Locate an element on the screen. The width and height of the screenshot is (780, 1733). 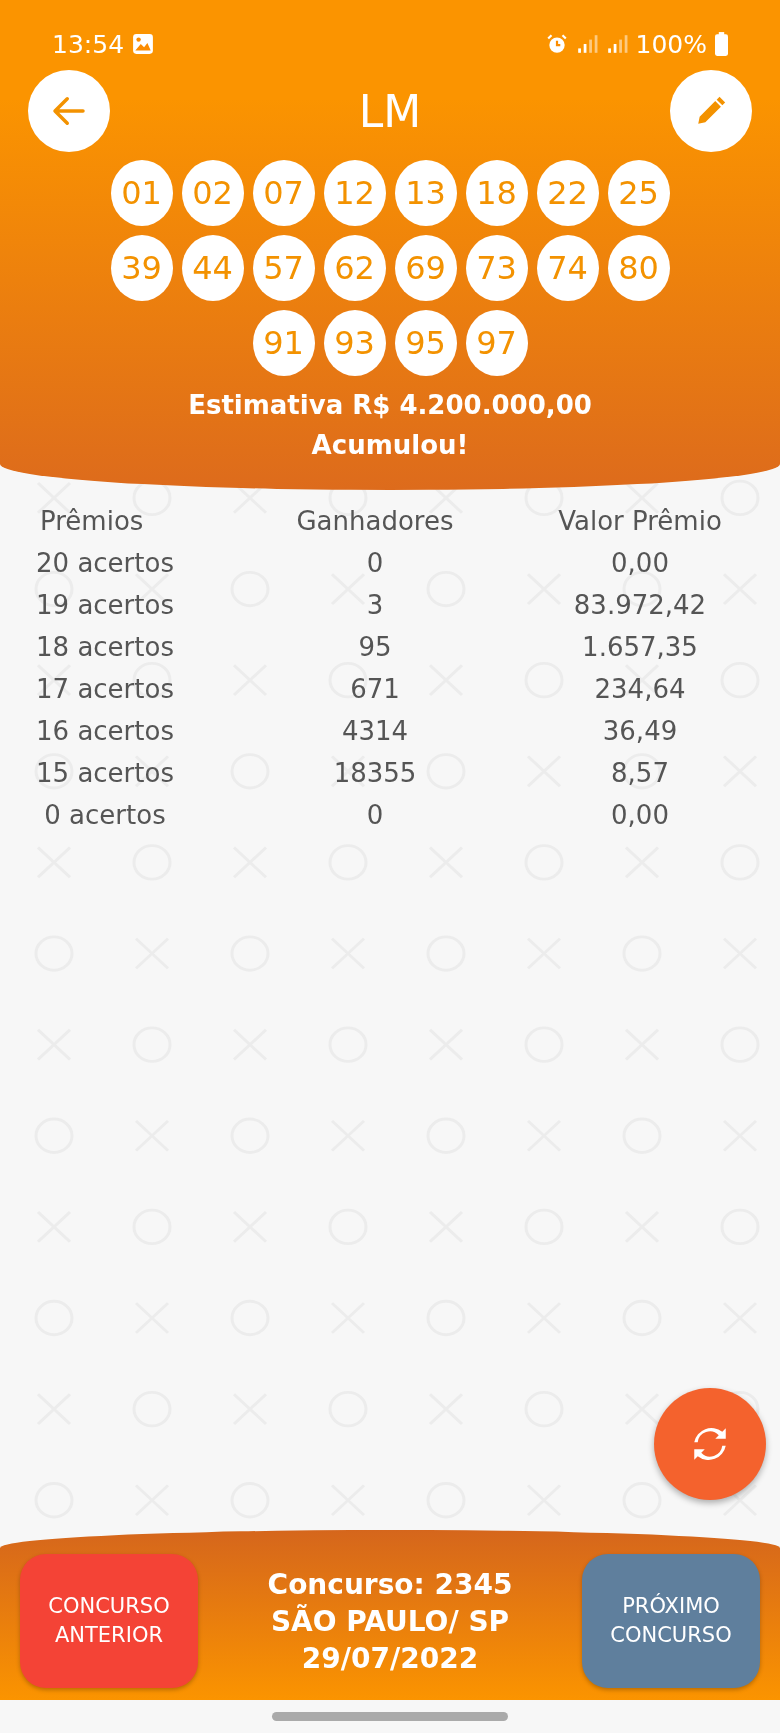
battery-percentage: 100% is located at coordinates (671, 44).